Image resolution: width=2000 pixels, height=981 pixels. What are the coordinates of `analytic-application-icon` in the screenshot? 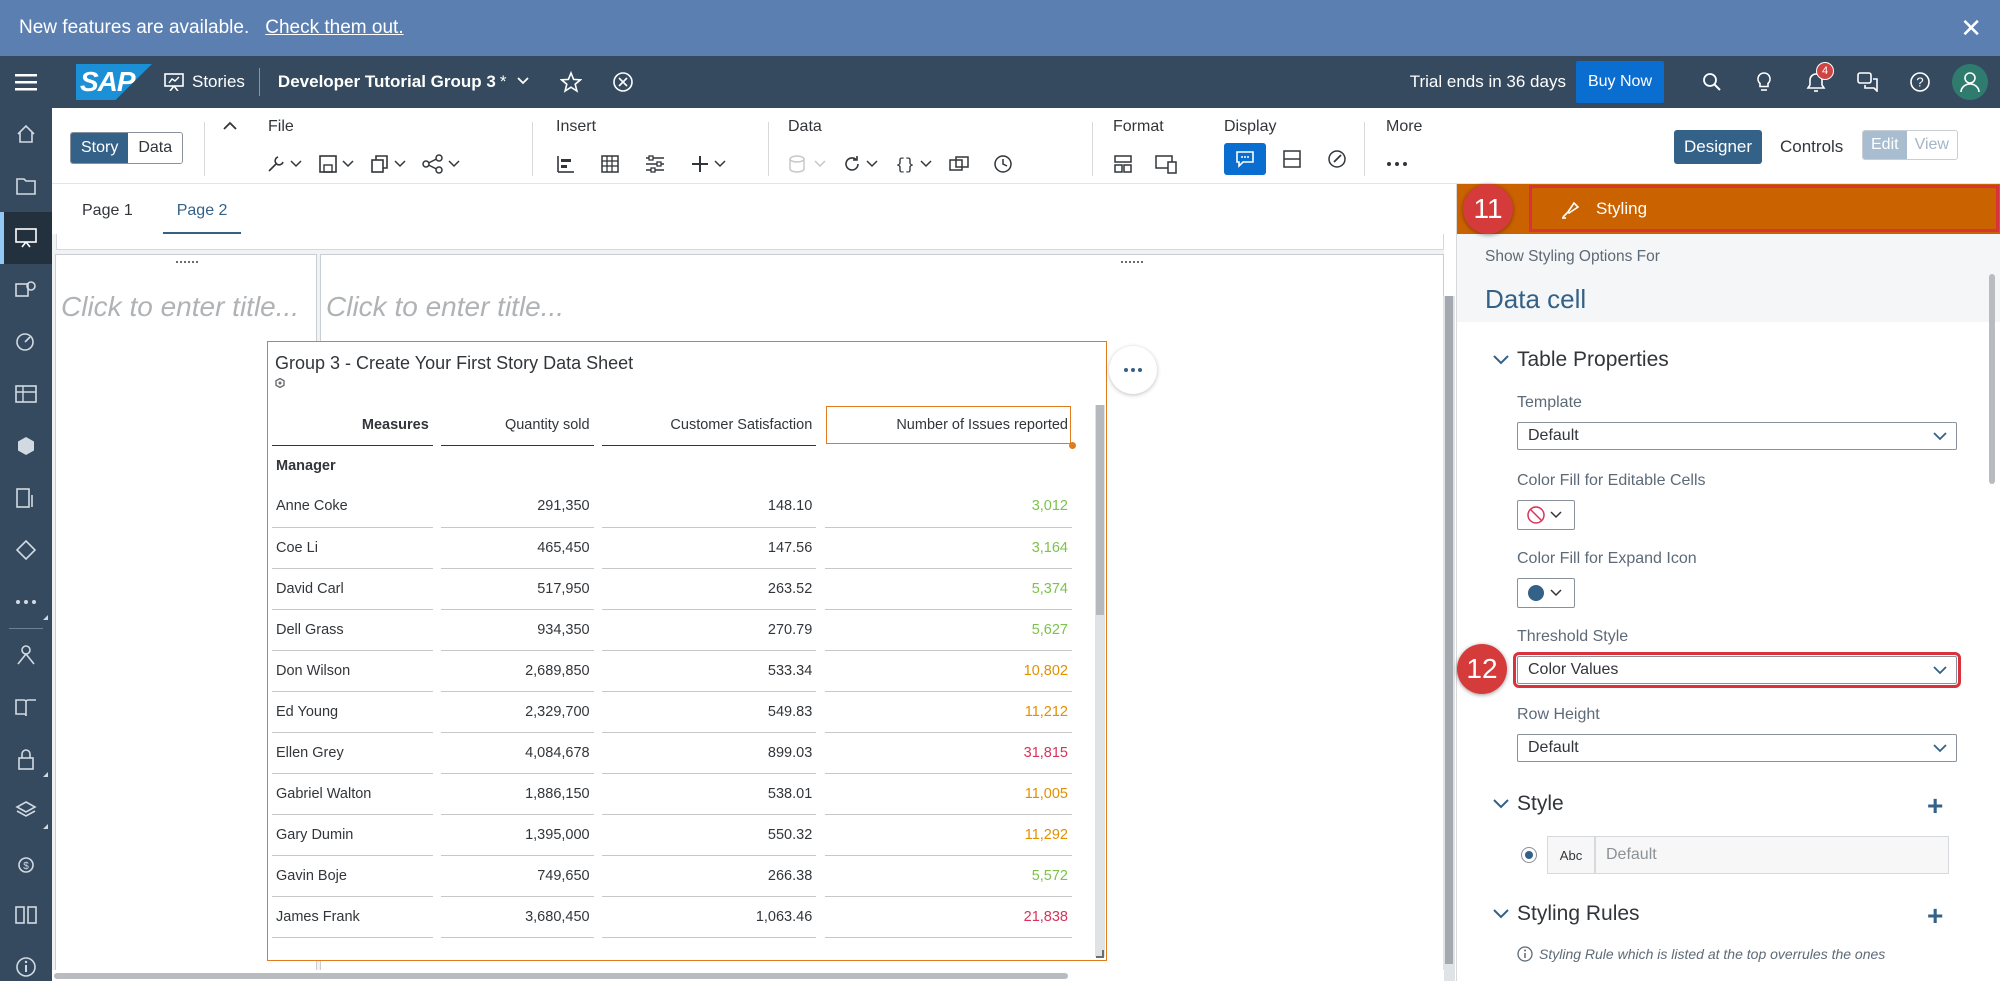 It's located at (26, 290).